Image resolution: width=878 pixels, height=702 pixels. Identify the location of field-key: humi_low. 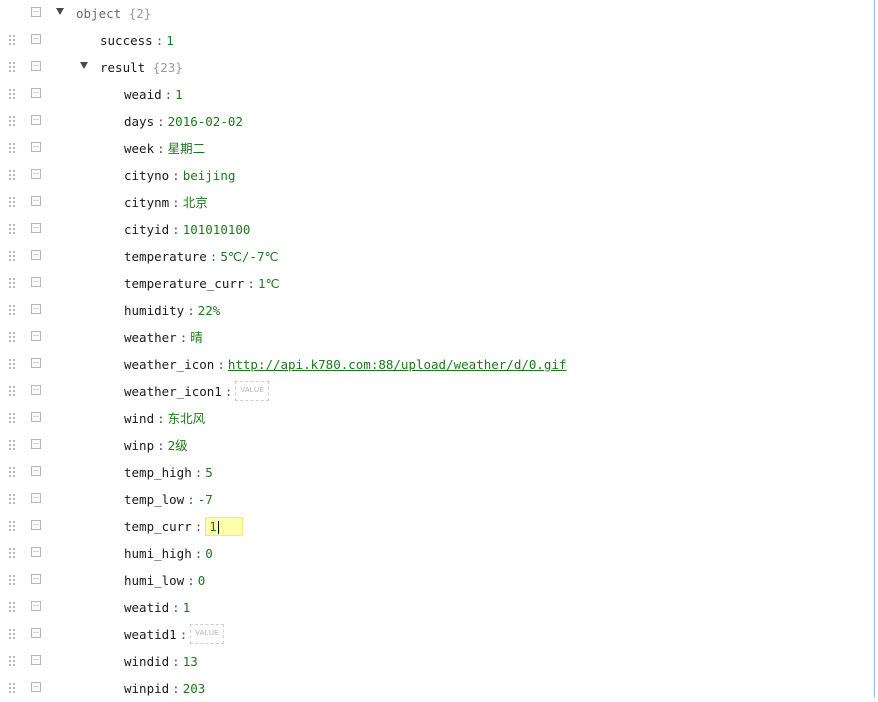
(154, 580).